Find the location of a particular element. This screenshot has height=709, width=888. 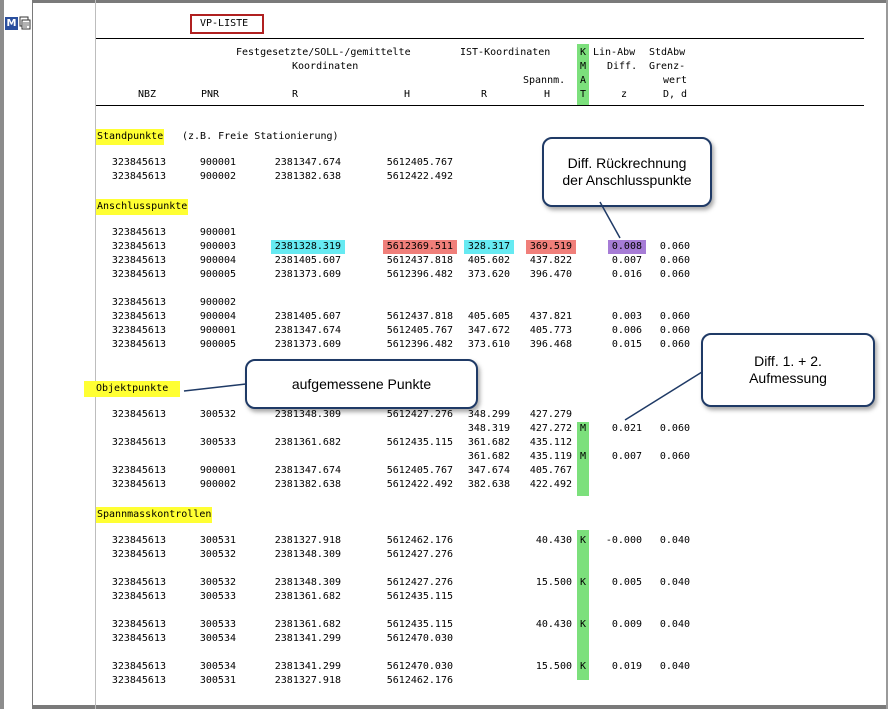

connector-aufmessung is located at coordinates (663, 396).